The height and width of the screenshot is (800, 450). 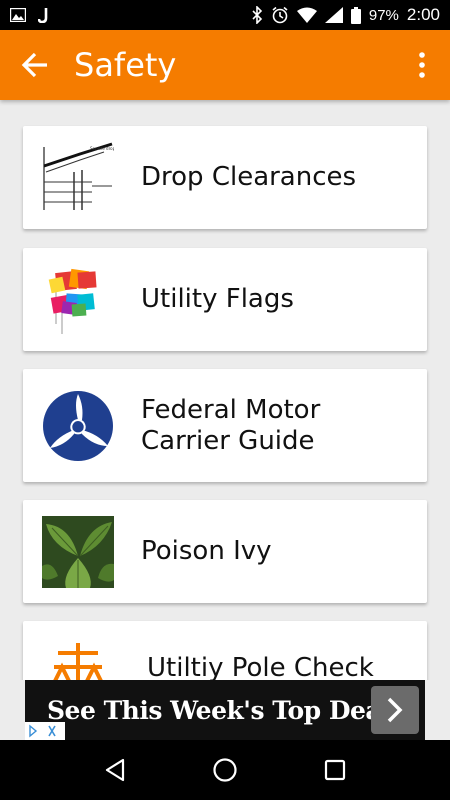 I want to click on overflow-menu-button, so click(x=422, y=65).